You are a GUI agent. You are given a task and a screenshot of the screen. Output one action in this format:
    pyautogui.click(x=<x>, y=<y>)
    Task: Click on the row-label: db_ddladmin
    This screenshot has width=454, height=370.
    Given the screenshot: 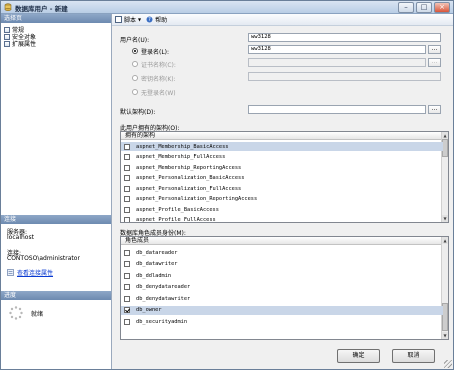 What is the action you would take?
    pyautogui.click(x=154, y=275)
    